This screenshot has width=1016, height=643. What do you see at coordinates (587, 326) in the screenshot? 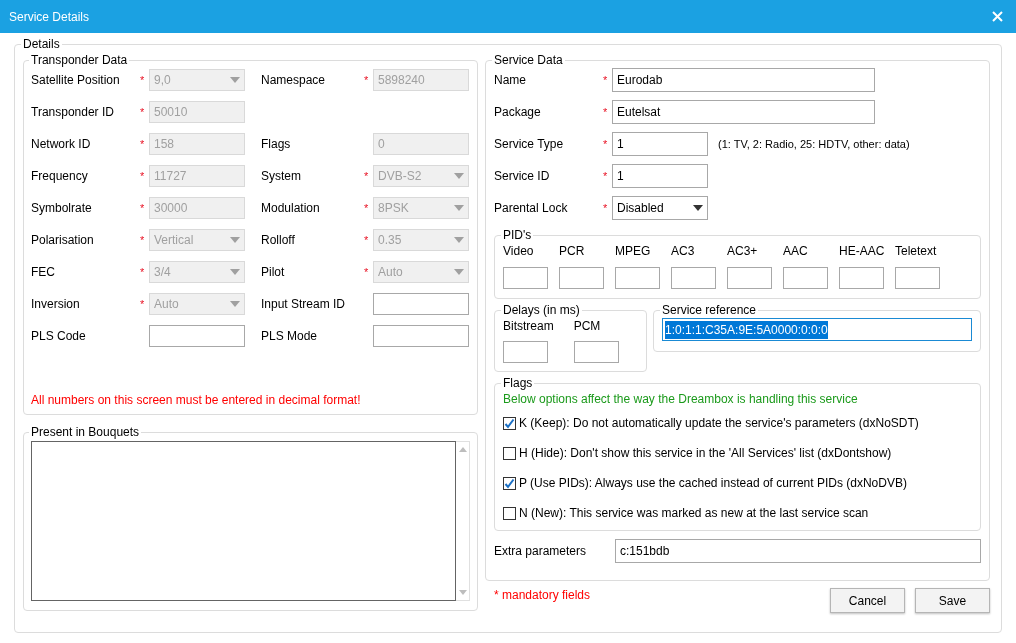
I see `delay-label: PCM` at bounding box center [587, 326].